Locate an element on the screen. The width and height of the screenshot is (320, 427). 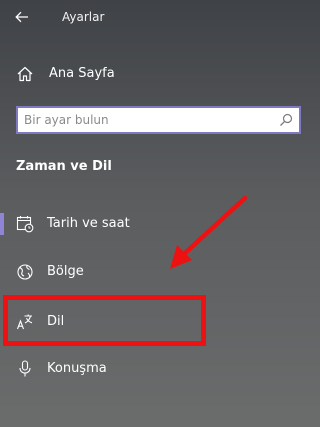
search-icon is located at coordinates (286, 120).